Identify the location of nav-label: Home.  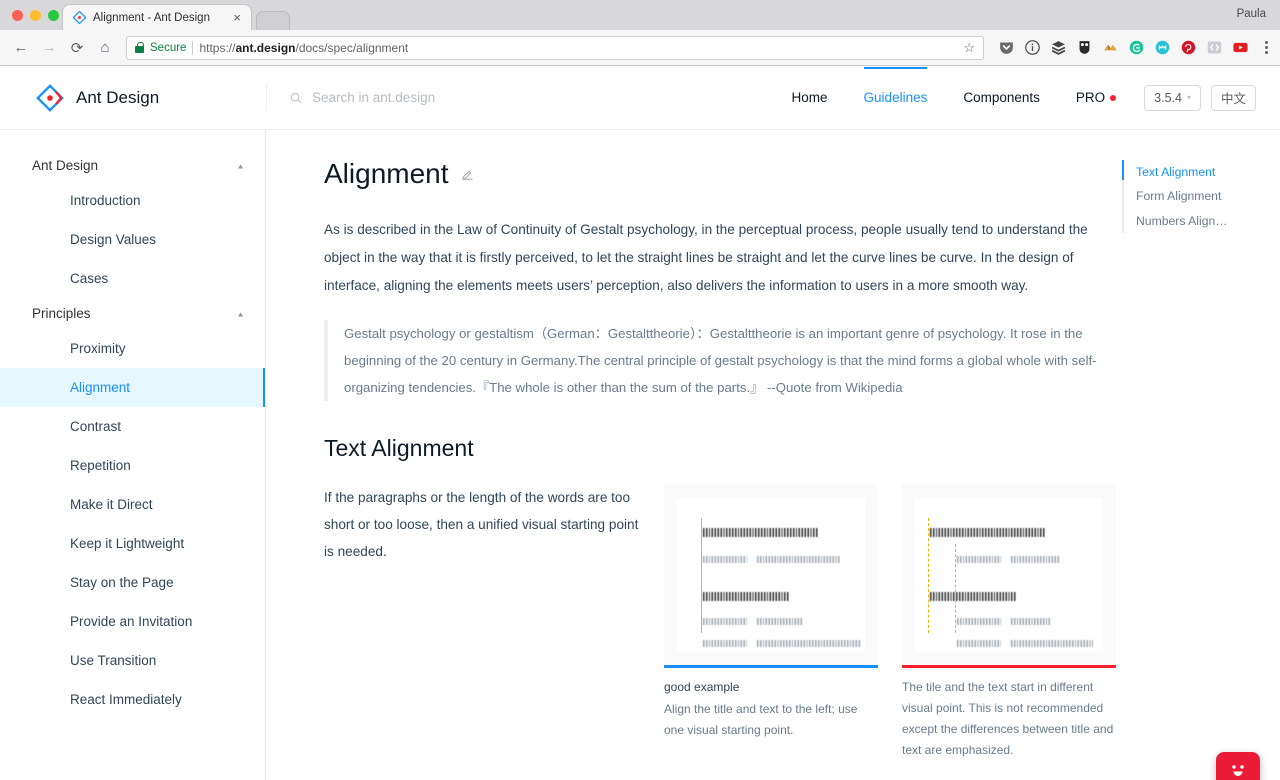
(809, 97).